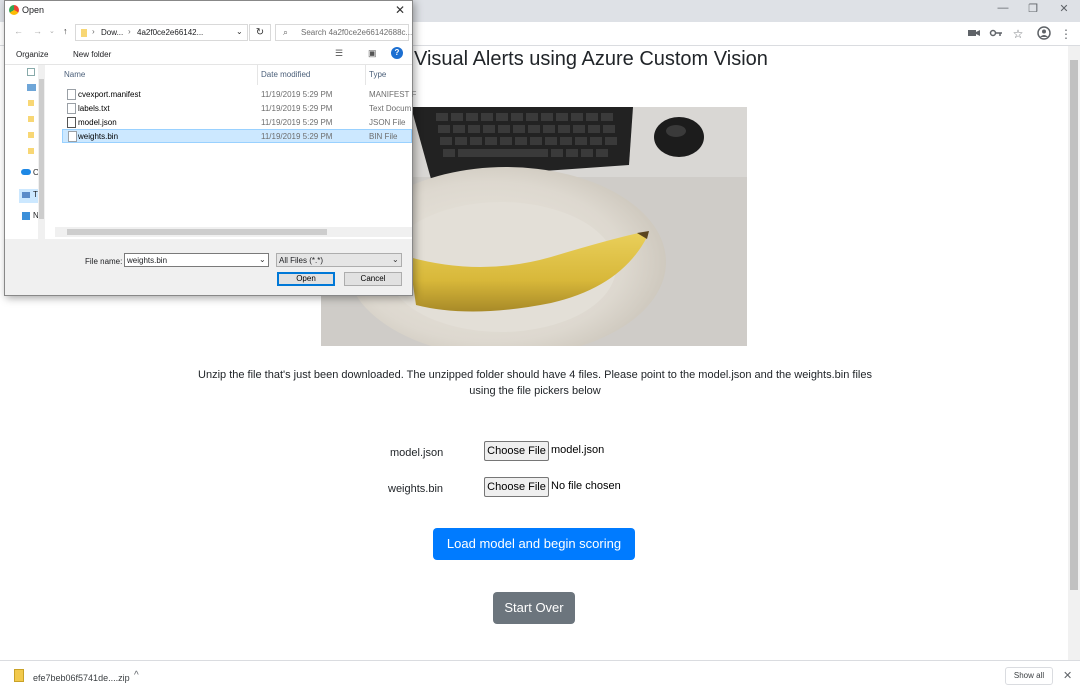 The width and height of the screenshot is (1080, 691). Describe the element at coordinates (395, 259) in the screenshot. I see `filter-dropdown-chevron-icon: ⌄` at that location.